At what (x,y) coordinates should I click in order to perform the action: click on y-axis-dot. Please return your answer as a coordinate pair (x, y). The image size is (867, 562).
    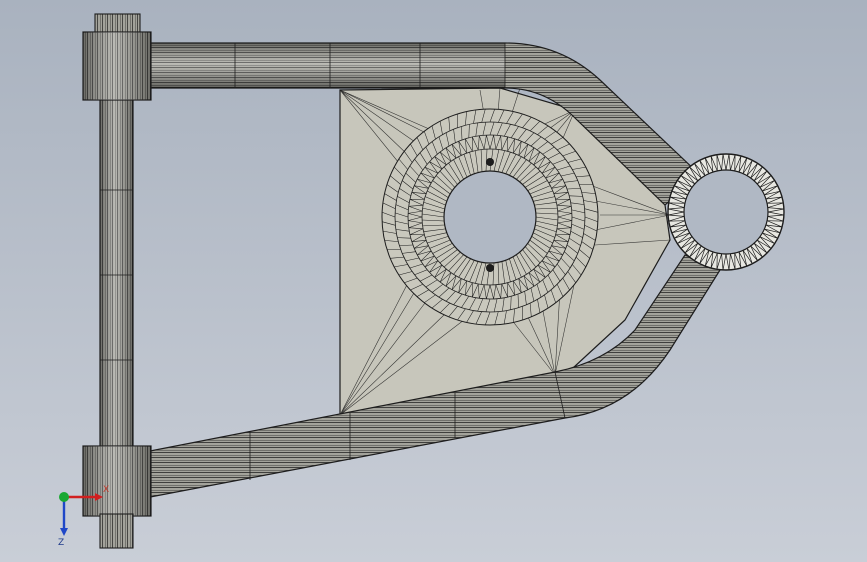
    Looking at the image, I should click on (64, 497).